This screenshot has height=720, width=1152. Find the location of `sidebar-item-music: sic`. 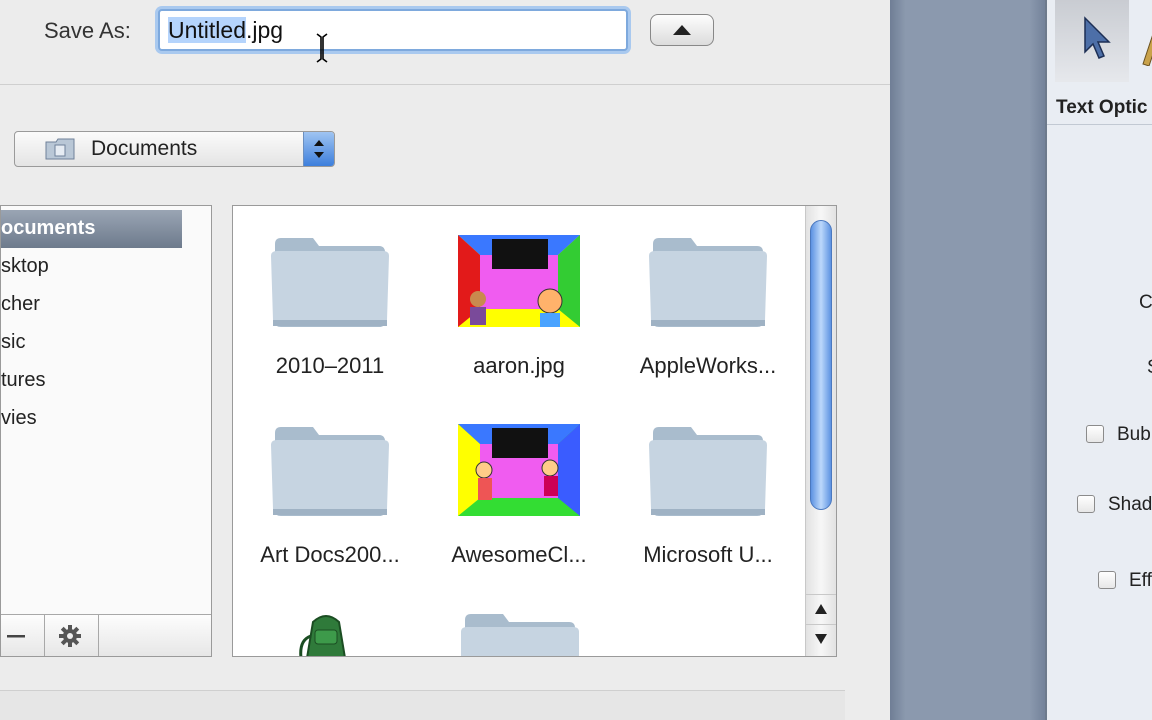

sidebar-item-music: sic is located at coordinates (13, 342).